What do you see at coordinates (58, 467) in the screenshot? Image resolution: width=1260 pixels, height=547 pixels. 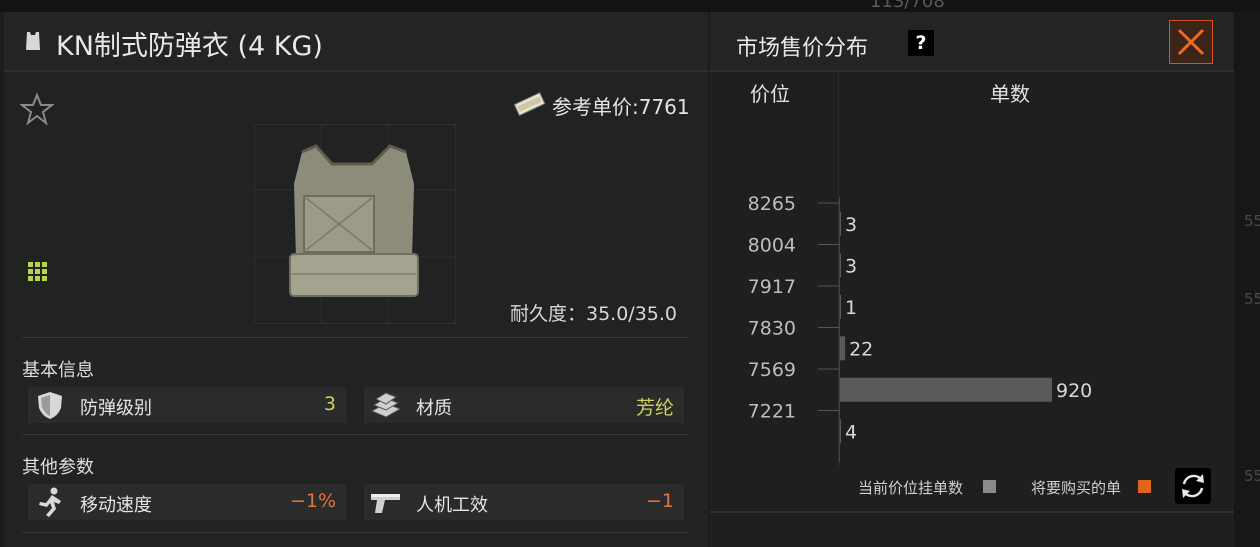 I see `section-other-params: 其他参数` at bounding box center [58, 467].